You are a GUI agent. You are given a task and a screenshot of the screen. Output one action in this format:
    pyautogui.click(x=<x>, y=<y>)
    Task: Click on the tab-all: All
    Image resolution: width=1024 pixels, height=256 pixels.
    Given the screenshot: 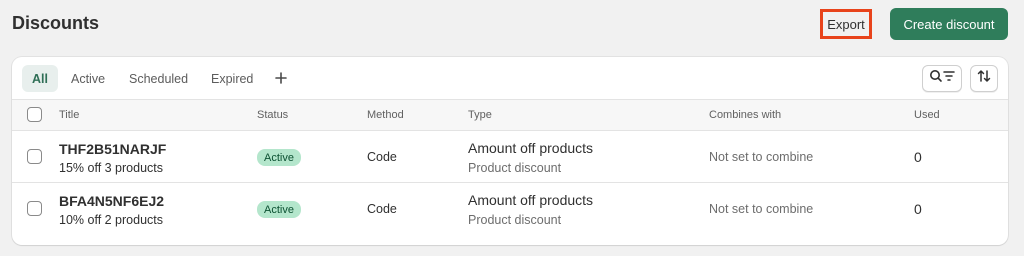 What is the action you would take?
    pyautogui.click(x=40, y=78)
    